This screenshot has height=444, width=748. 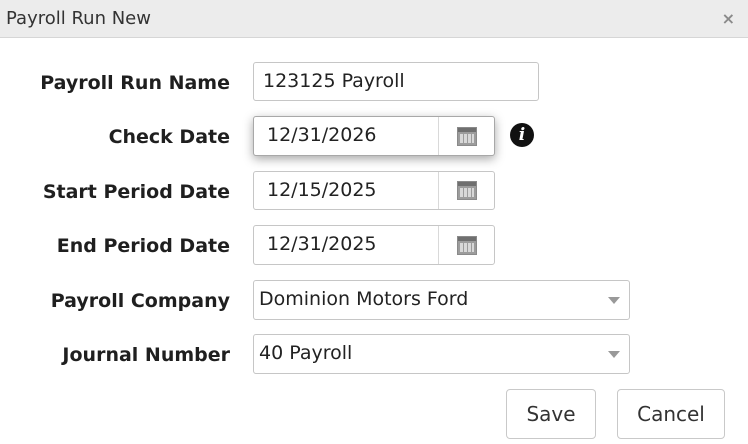 What do you see at coordinates (322, 135) in the screenshot?
I see `check-date-value: 12/31/2026` at bounding box center [322, 135].